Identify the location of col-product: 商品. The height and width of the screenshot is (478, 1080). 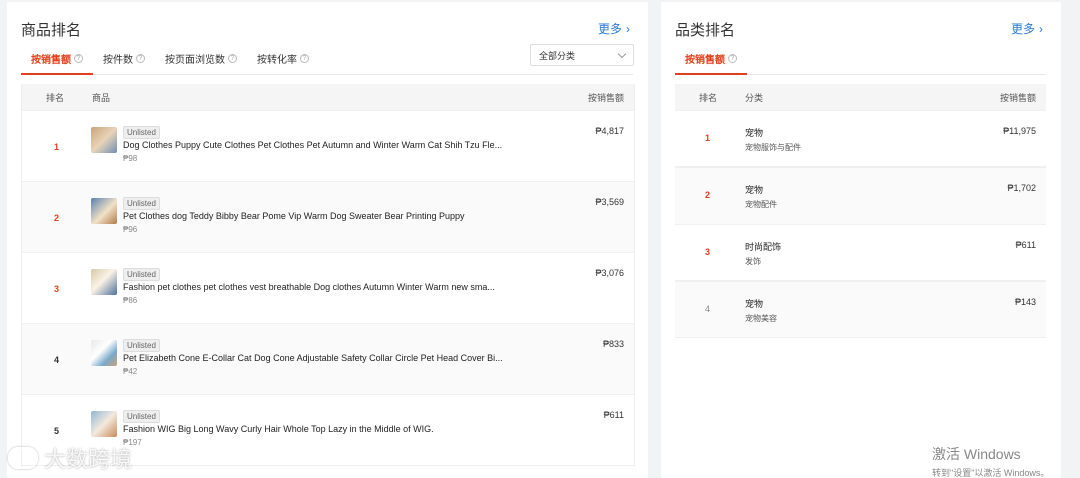
(101, 97).